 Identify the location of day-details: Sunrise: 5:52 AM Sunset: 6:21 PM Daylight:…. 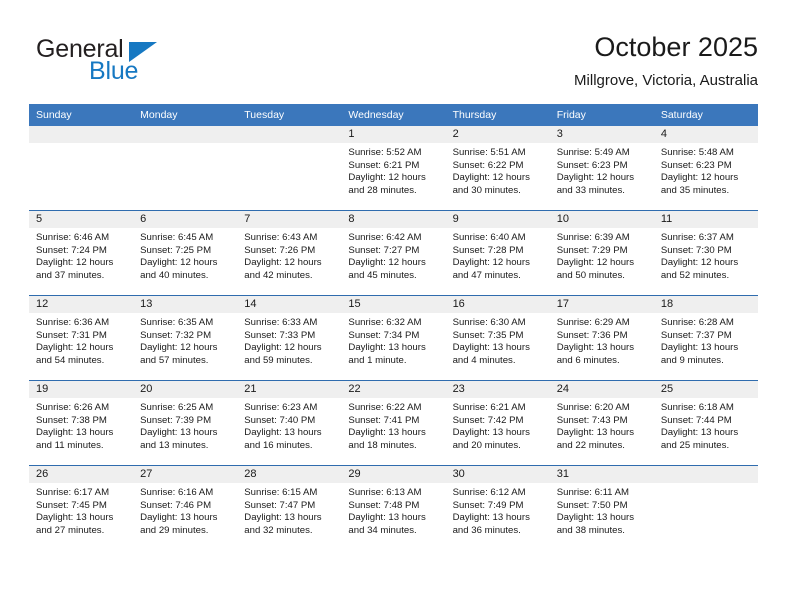
(393, 170).